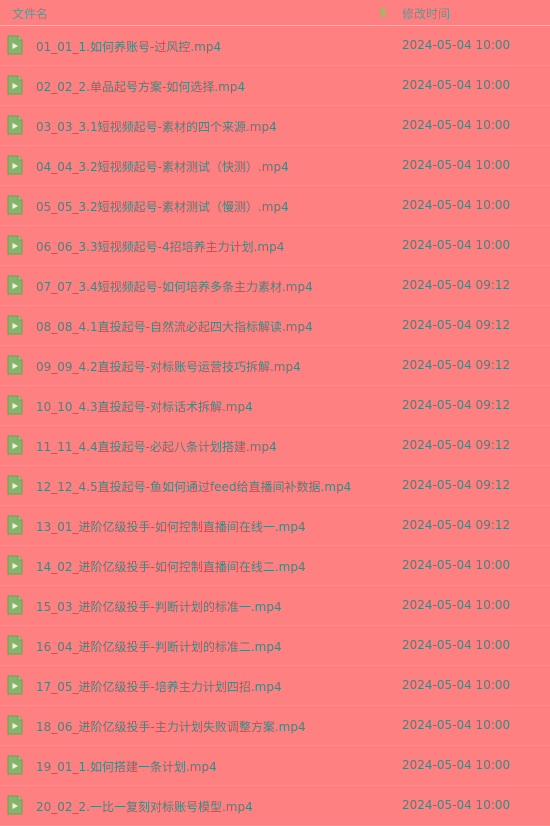 The image size is (550, 826). I want to click on file-name: 13_01_进阶亿级投手-如何控制直播间在线一.mp4, so click(171, 527).